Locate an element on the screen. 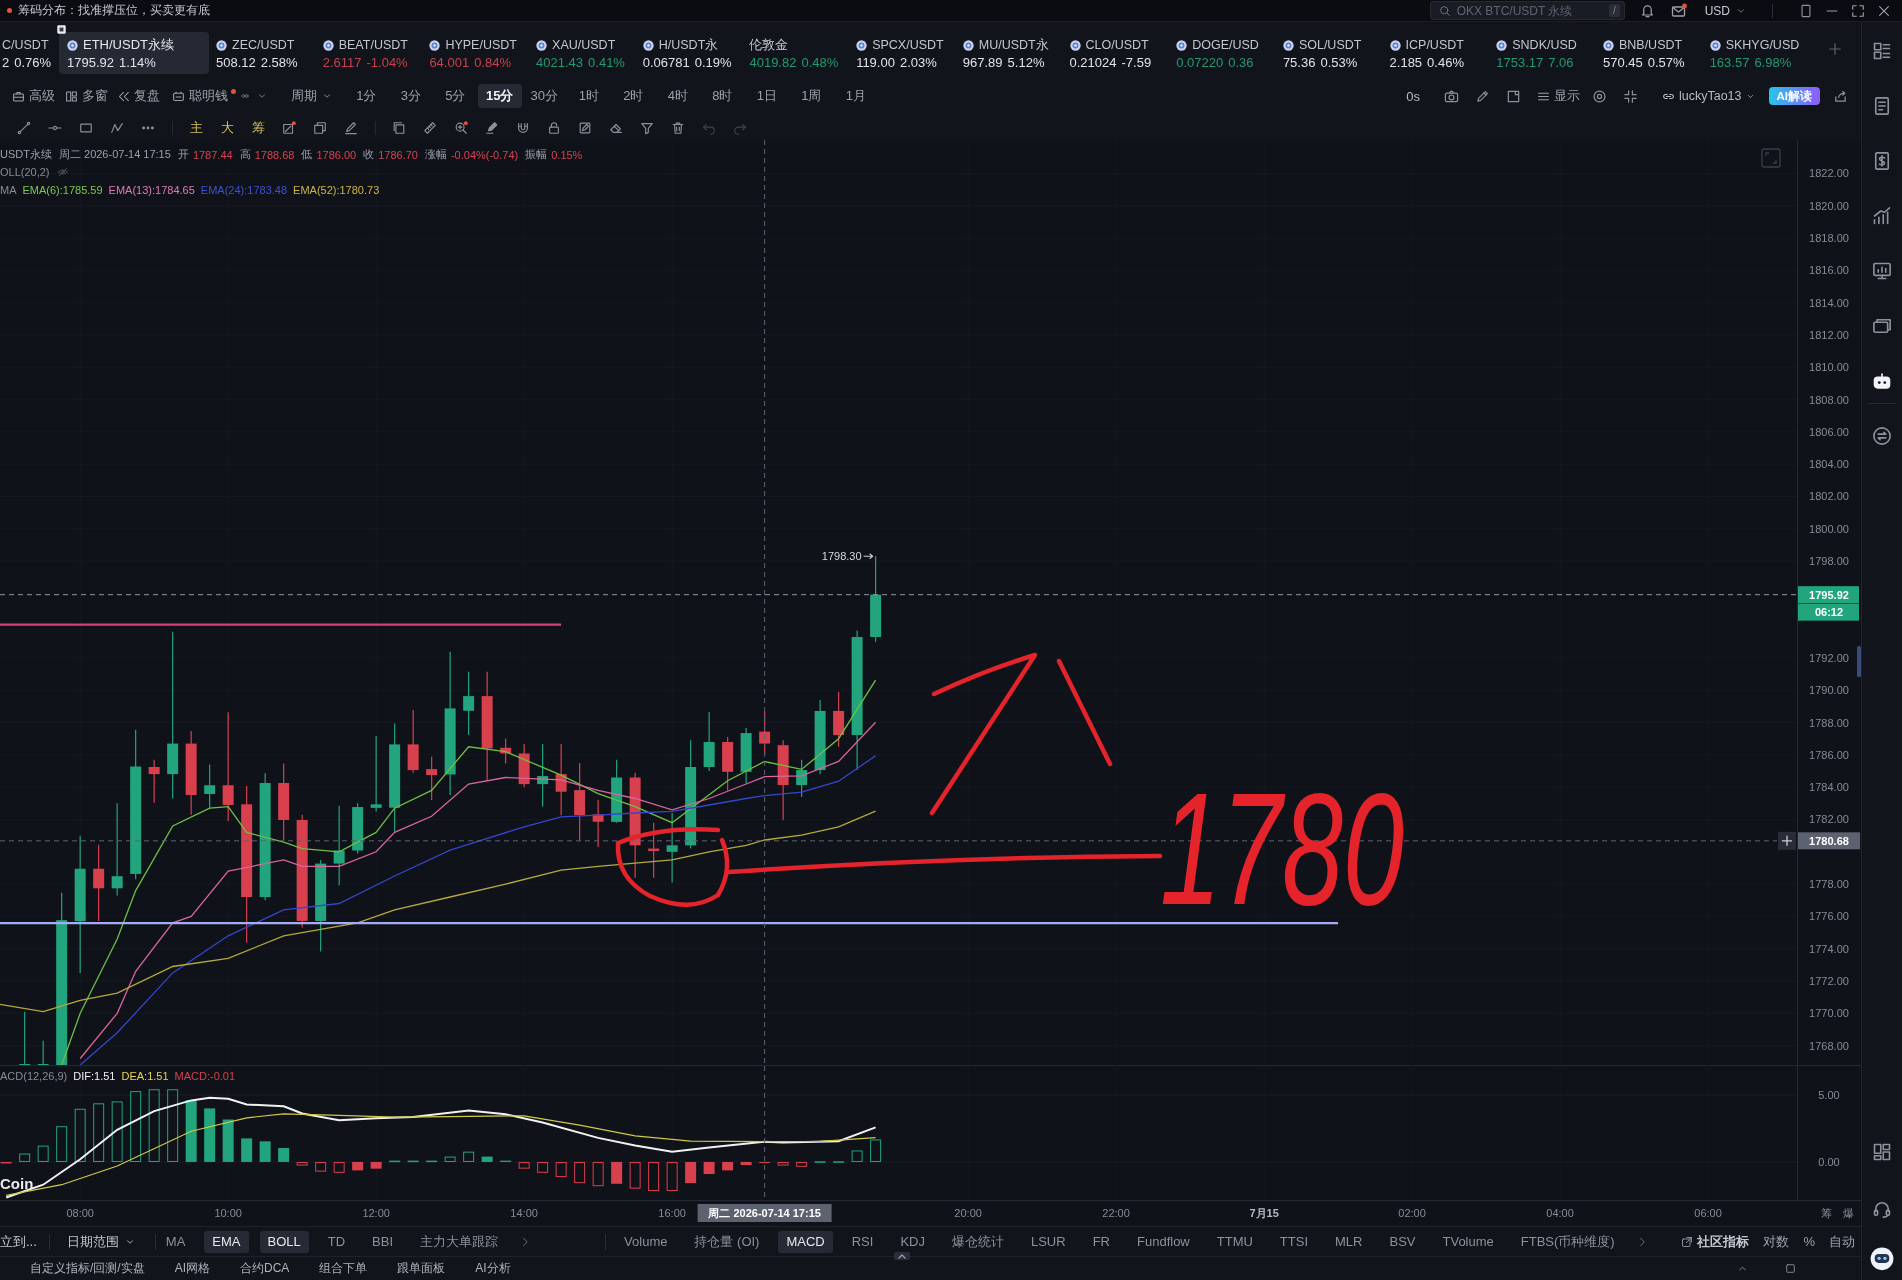 The image size is (1902, 1280). indicator-value: MACD:-0.01 is located at coordinates (205, 1076).